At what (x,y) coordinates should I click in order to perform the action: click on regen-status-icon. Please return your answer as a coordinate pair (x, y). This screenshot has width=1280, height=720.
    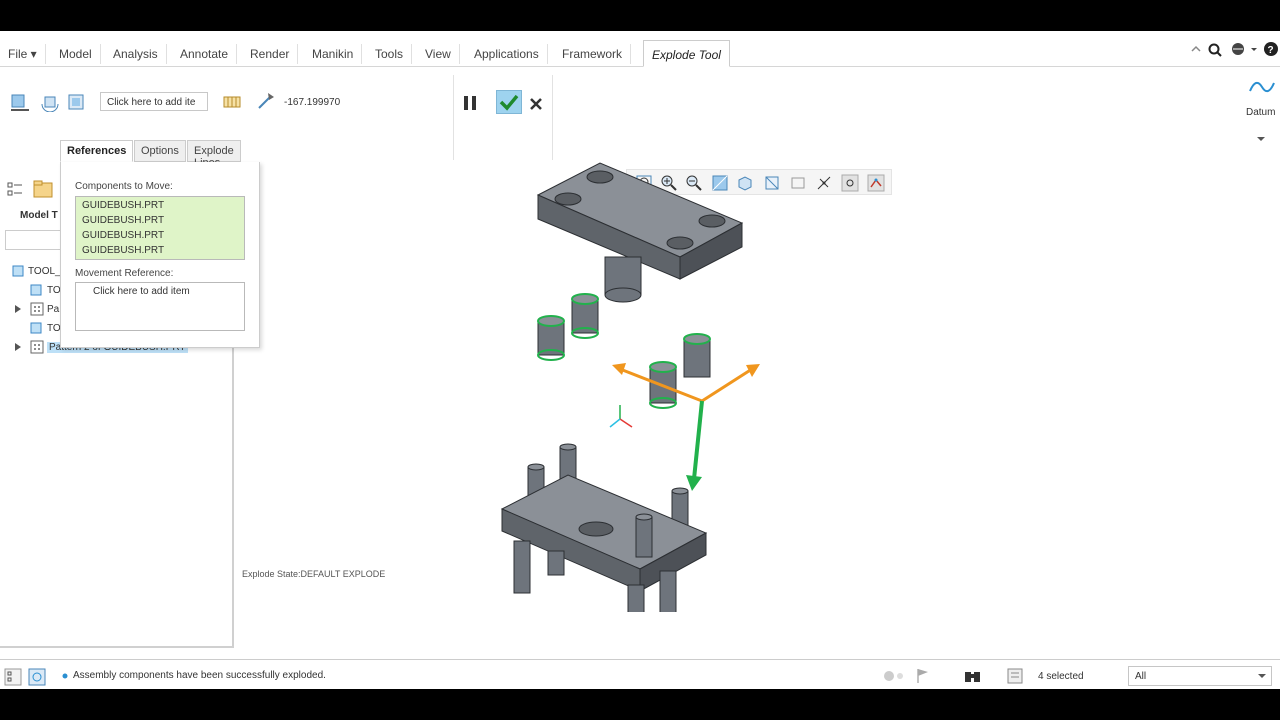
    Looking at the image, I should click on (893, 676).